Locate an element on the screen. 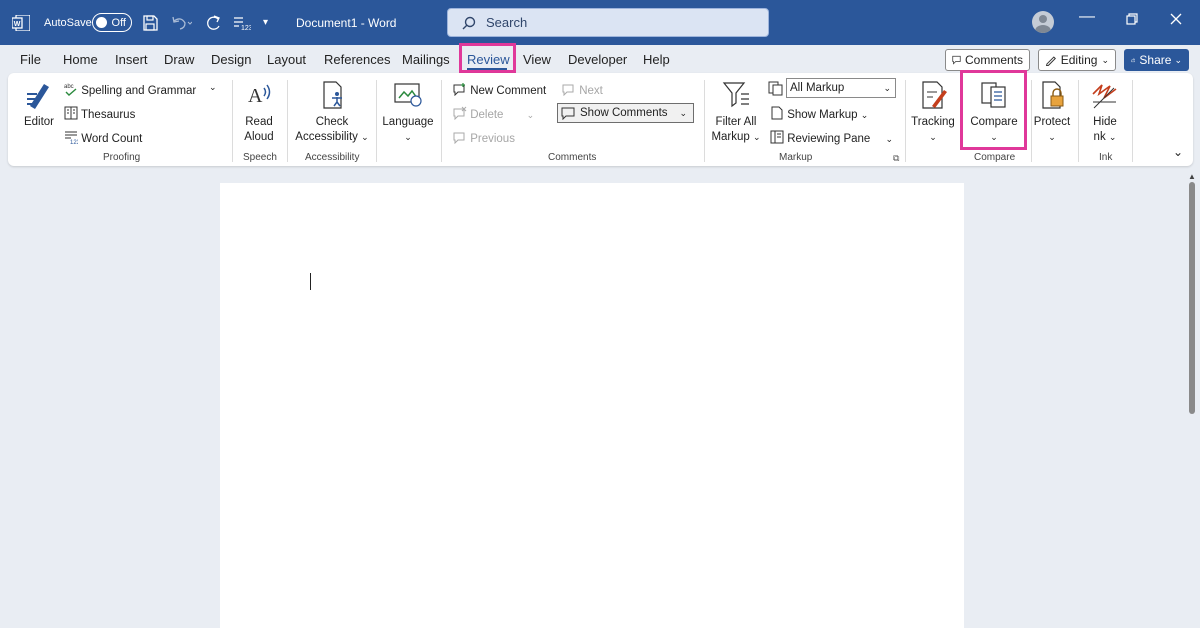  next-comment-button: Next is located at coordinates (582, 89).